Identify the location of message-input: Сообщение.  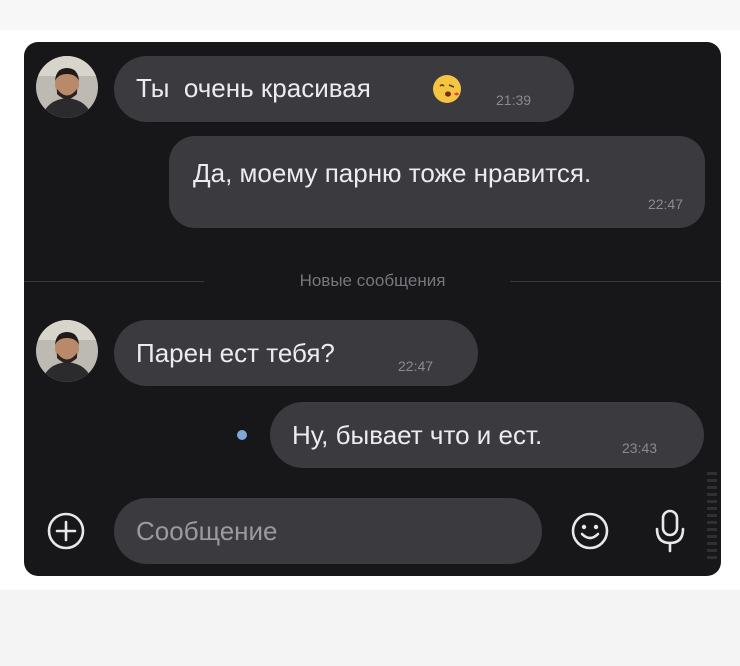
(328, 531).